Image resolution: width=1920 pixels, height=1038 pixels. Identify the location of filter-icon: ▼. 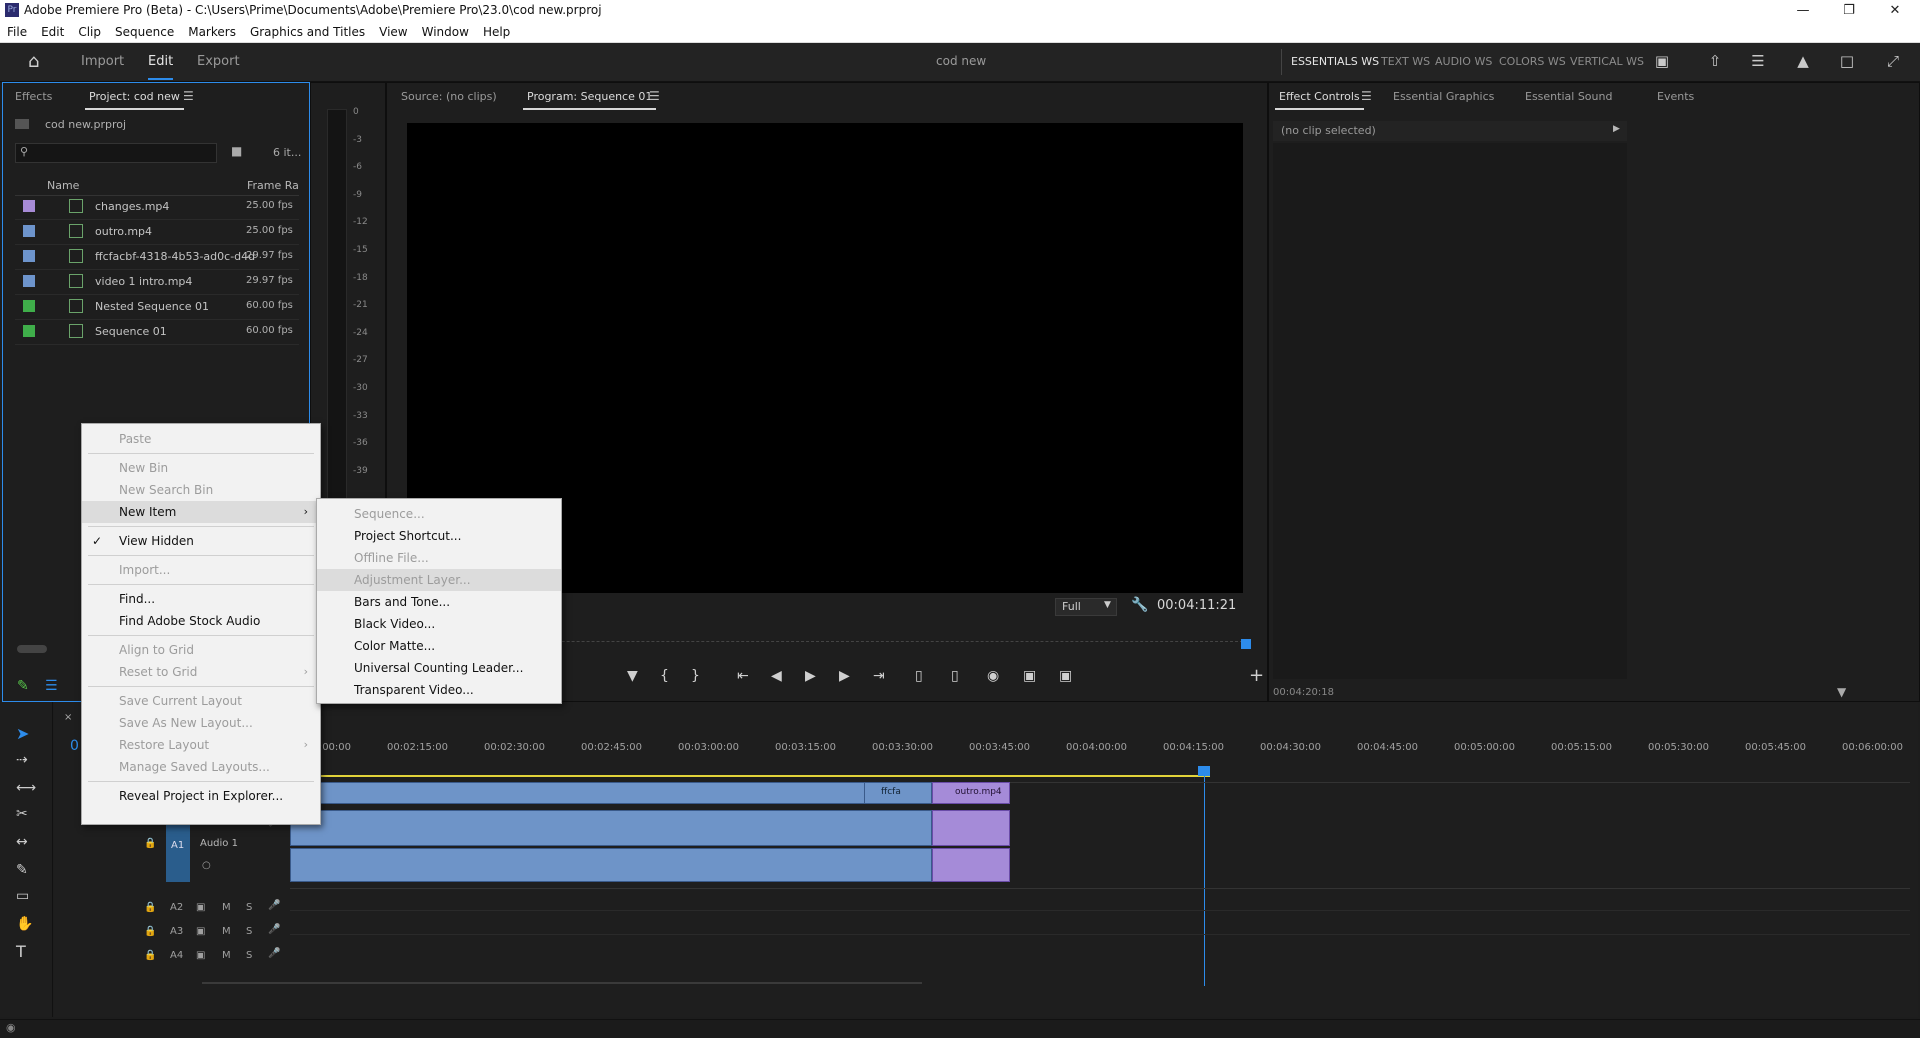
(1841, 692).